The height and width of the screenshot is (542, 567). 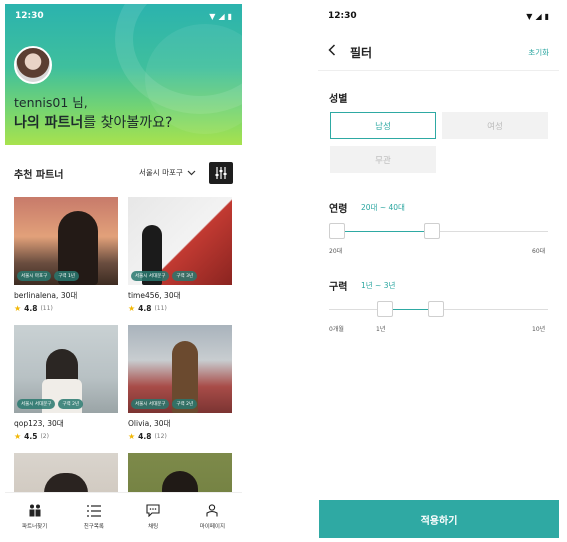 What do you see at coordinates (378, 285) in the screenshot?
I see `career-range-value: 1년 ~ 3년` at bounding box center [378, 285].